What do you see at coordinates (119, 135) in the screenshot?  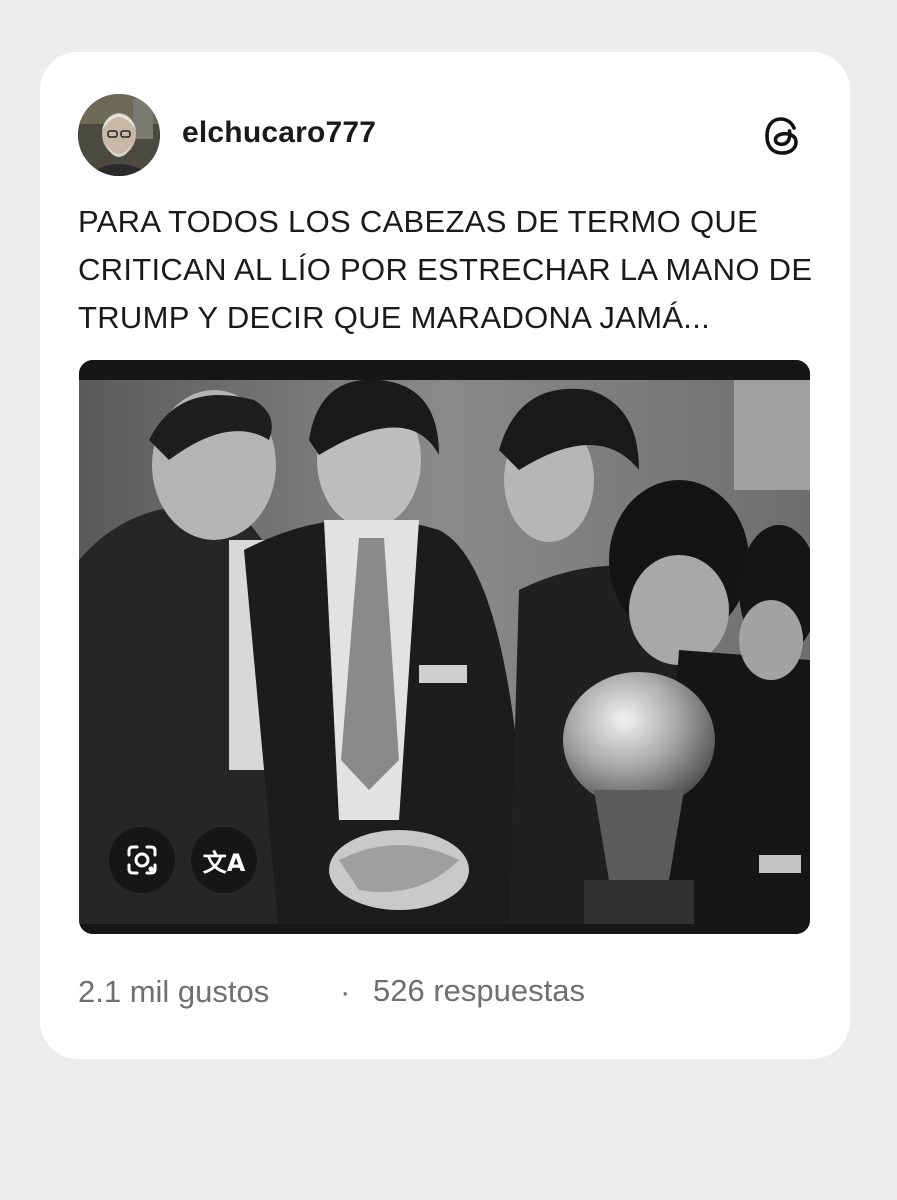 I see `avatar` at bounding box center [119, 135].